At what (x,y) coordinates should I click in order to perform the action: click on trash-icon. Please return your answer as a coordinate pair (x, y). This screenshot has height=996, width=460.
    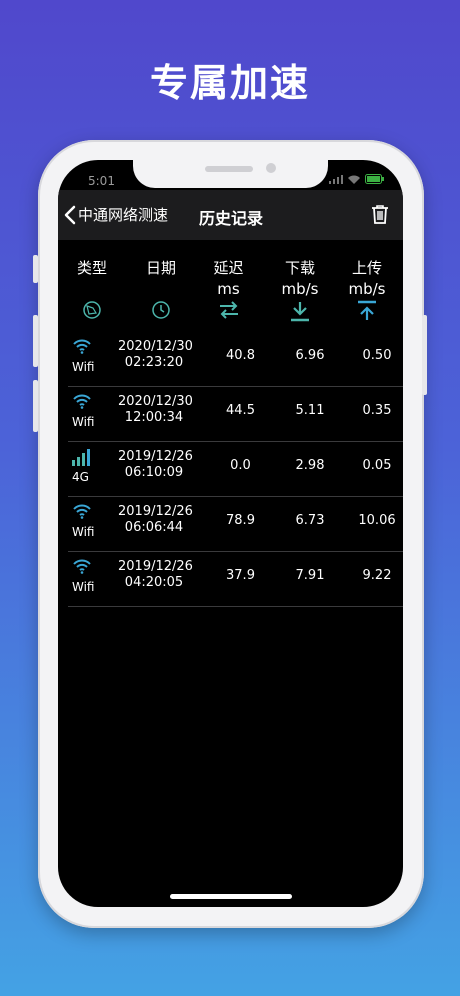
    Looking at the image, I should click on (380, 214).